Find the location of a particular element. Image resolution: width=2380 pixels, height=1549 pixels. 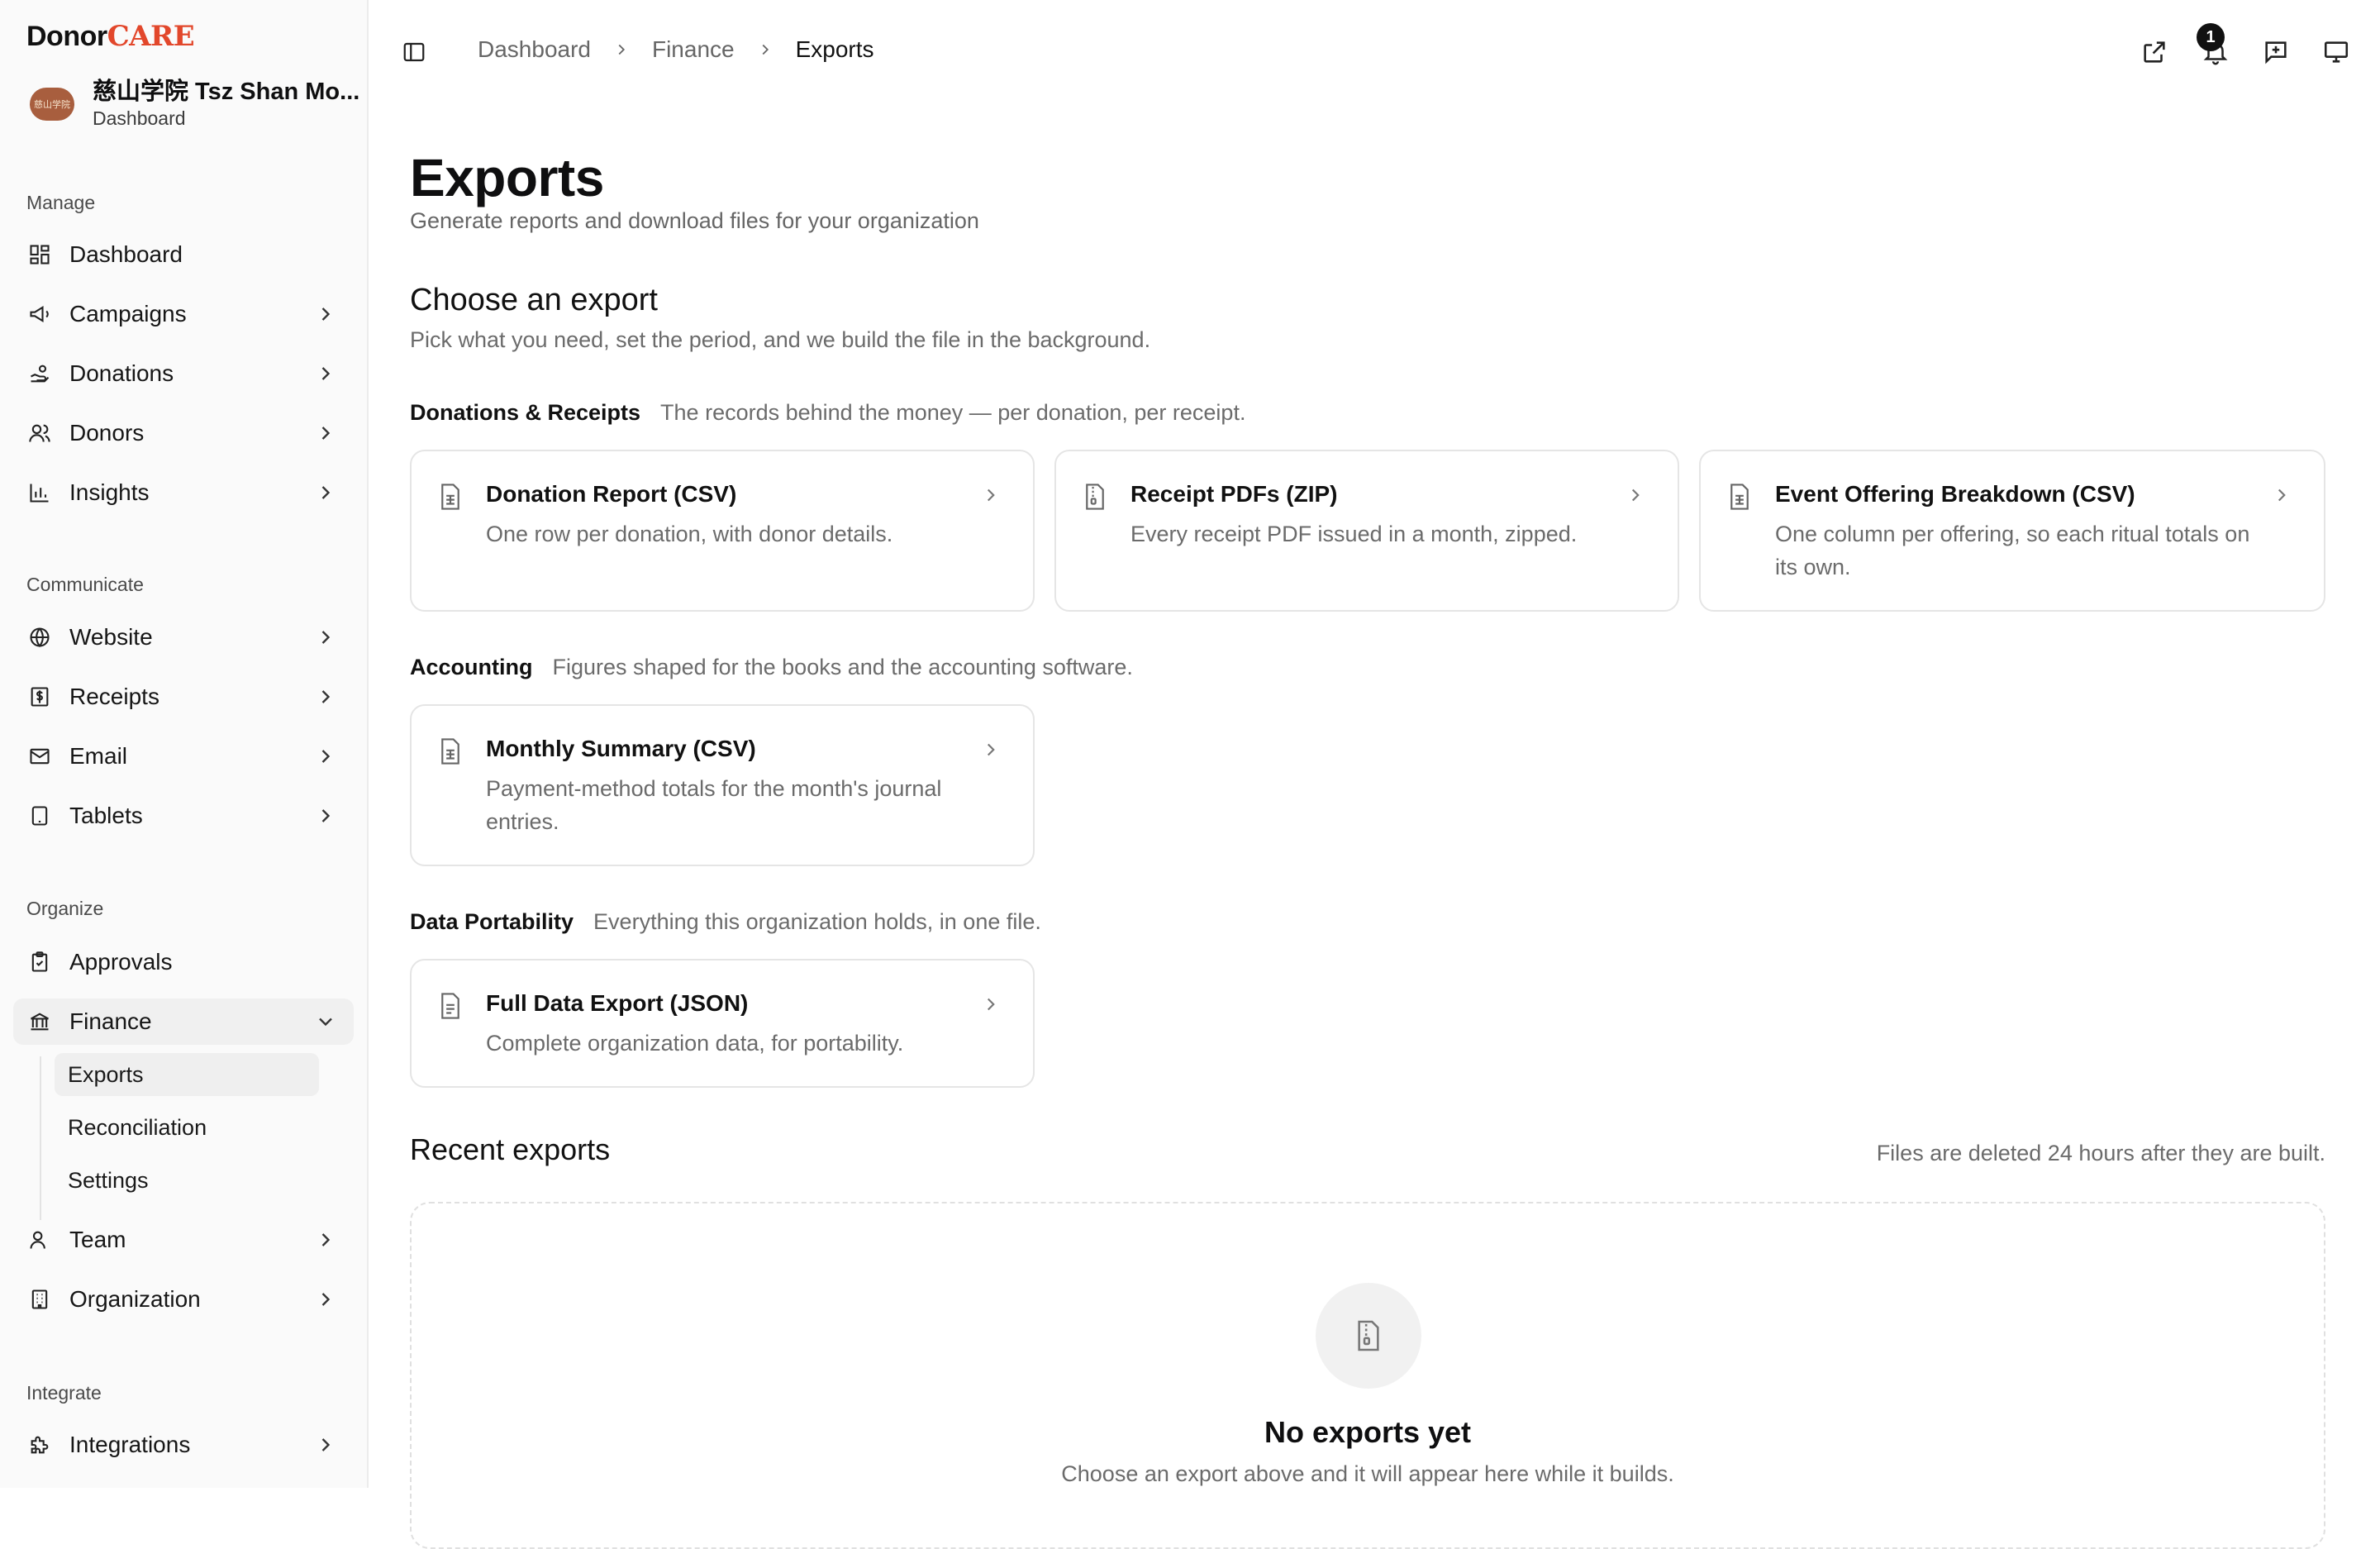

user-icon is located at coordinates (39, 1240).